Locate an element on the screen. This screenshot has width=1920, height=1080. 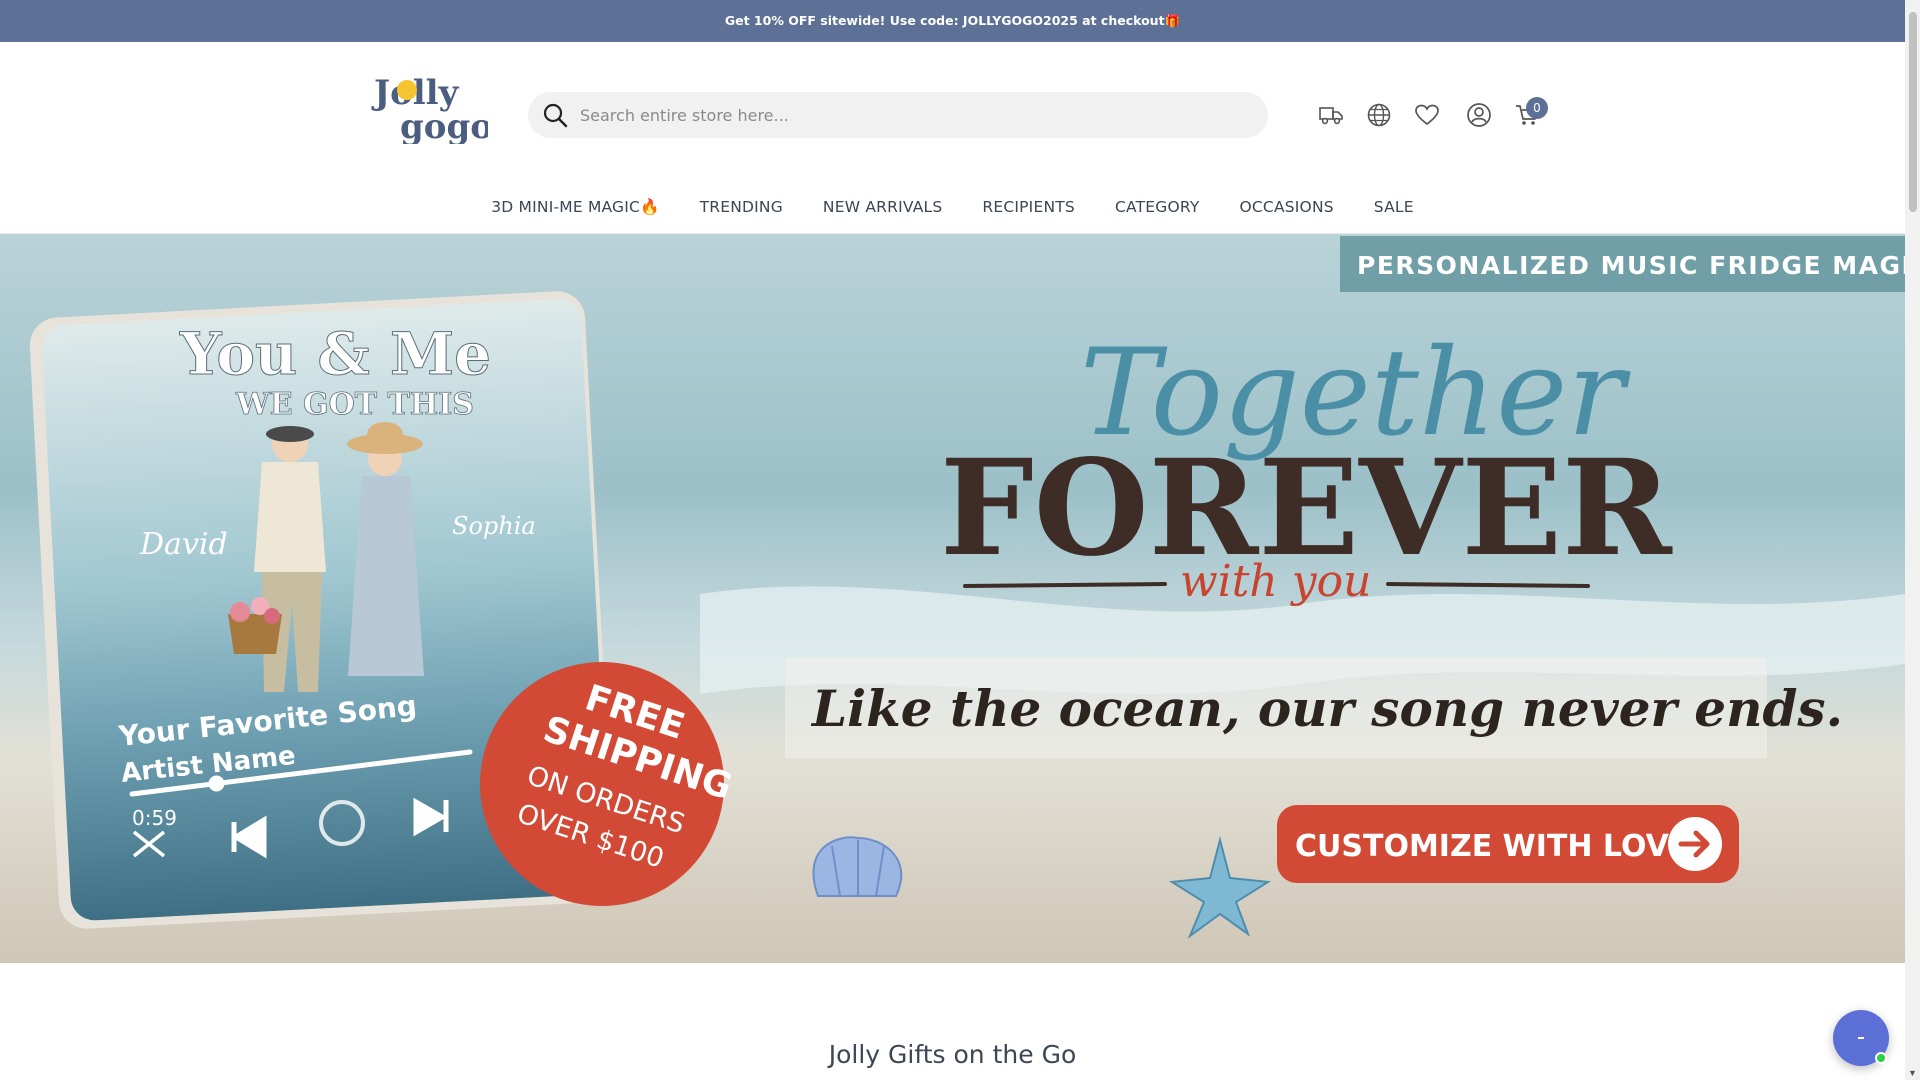
hero-tagline: Like the ocean, our song never ends. is located at coordinates (1326, 708).